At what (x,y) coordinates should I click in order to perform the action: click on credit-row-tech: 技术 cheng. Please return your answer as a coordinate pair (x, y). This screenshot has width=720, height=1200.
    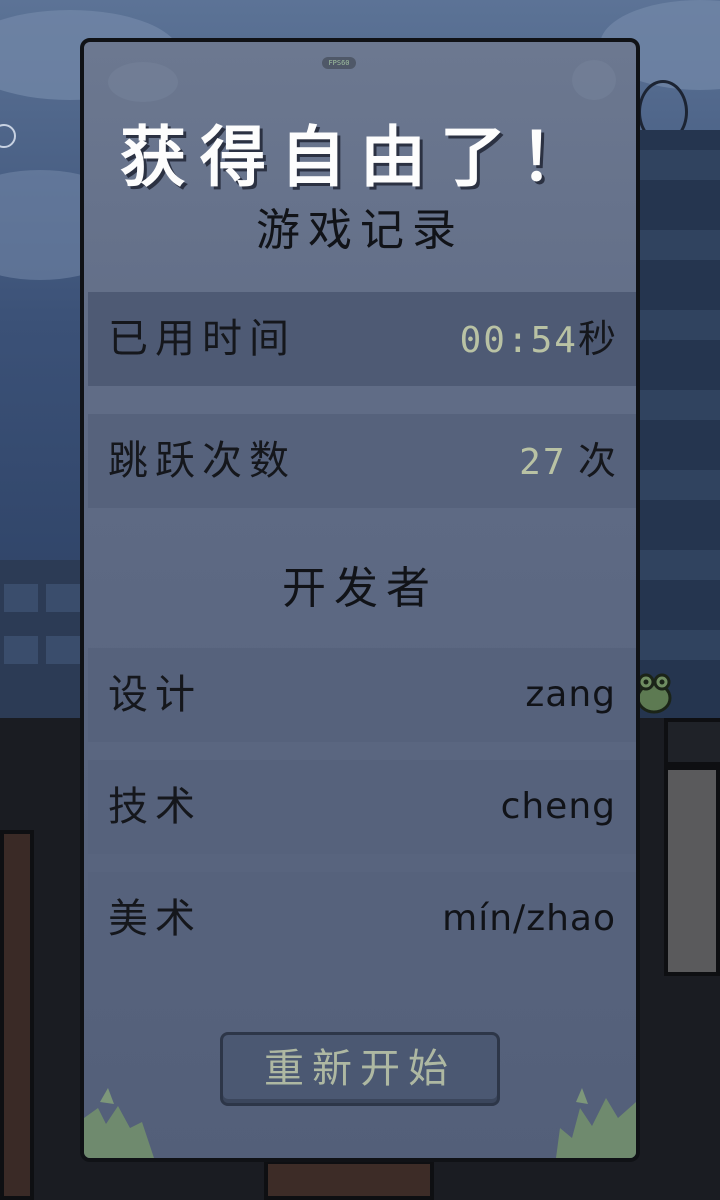
    Looking at the image, I should click on (362, 807).